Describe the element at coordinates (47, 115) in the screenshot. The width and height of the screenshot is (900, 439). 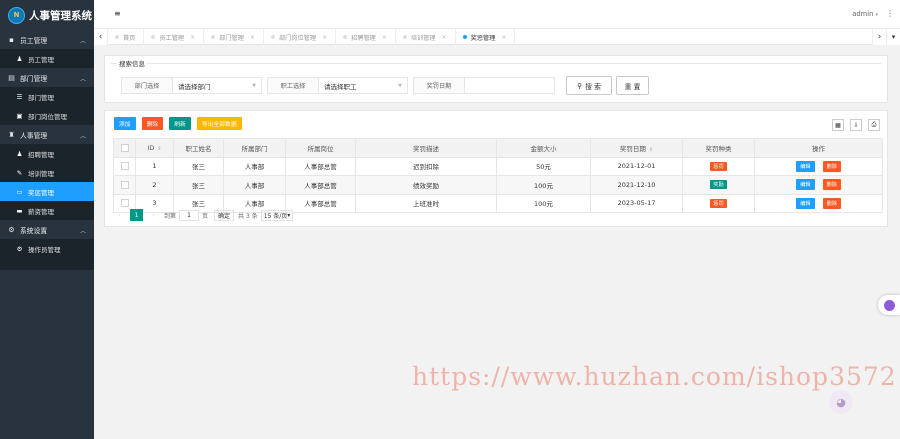
I see `sidebar-item-post-manage: ▣ 部门岗位管理` at that location.